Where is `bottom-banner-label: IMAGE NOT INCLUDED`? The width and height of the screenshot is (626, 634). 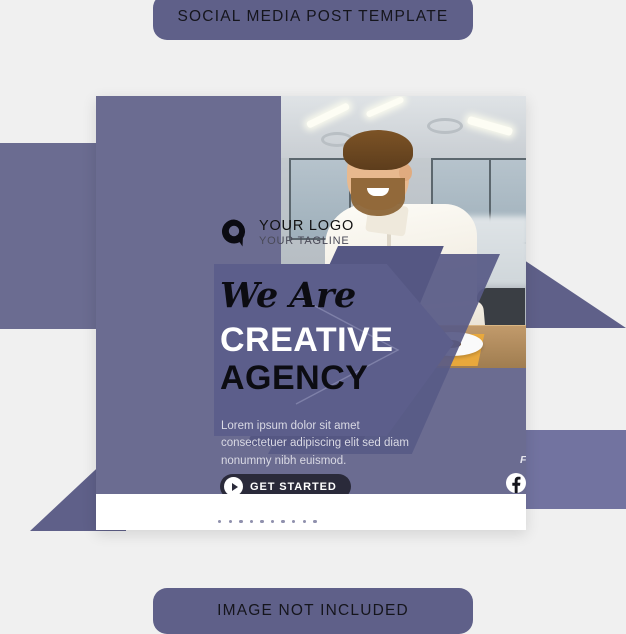
bottom-banner-label: IMAGE NOT INCLUDED is located at coordinates (313, 611).